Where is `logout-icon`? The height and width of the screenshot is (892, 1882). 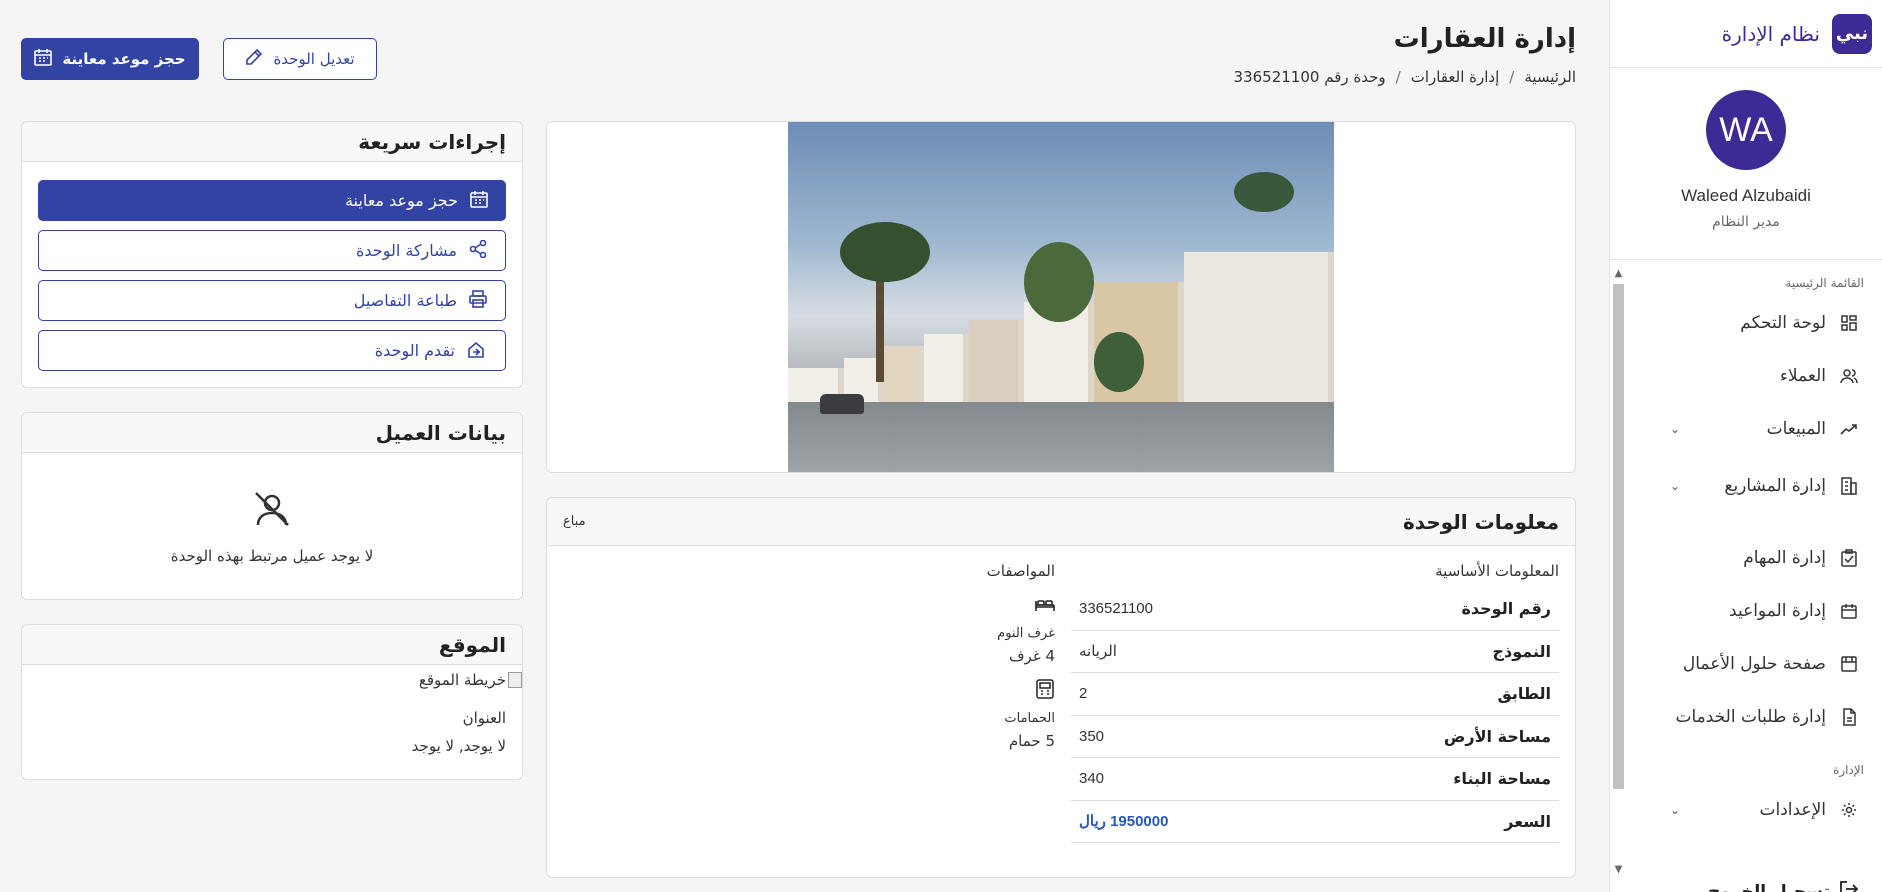 logout-icon is located at coordinates (1849, 886).